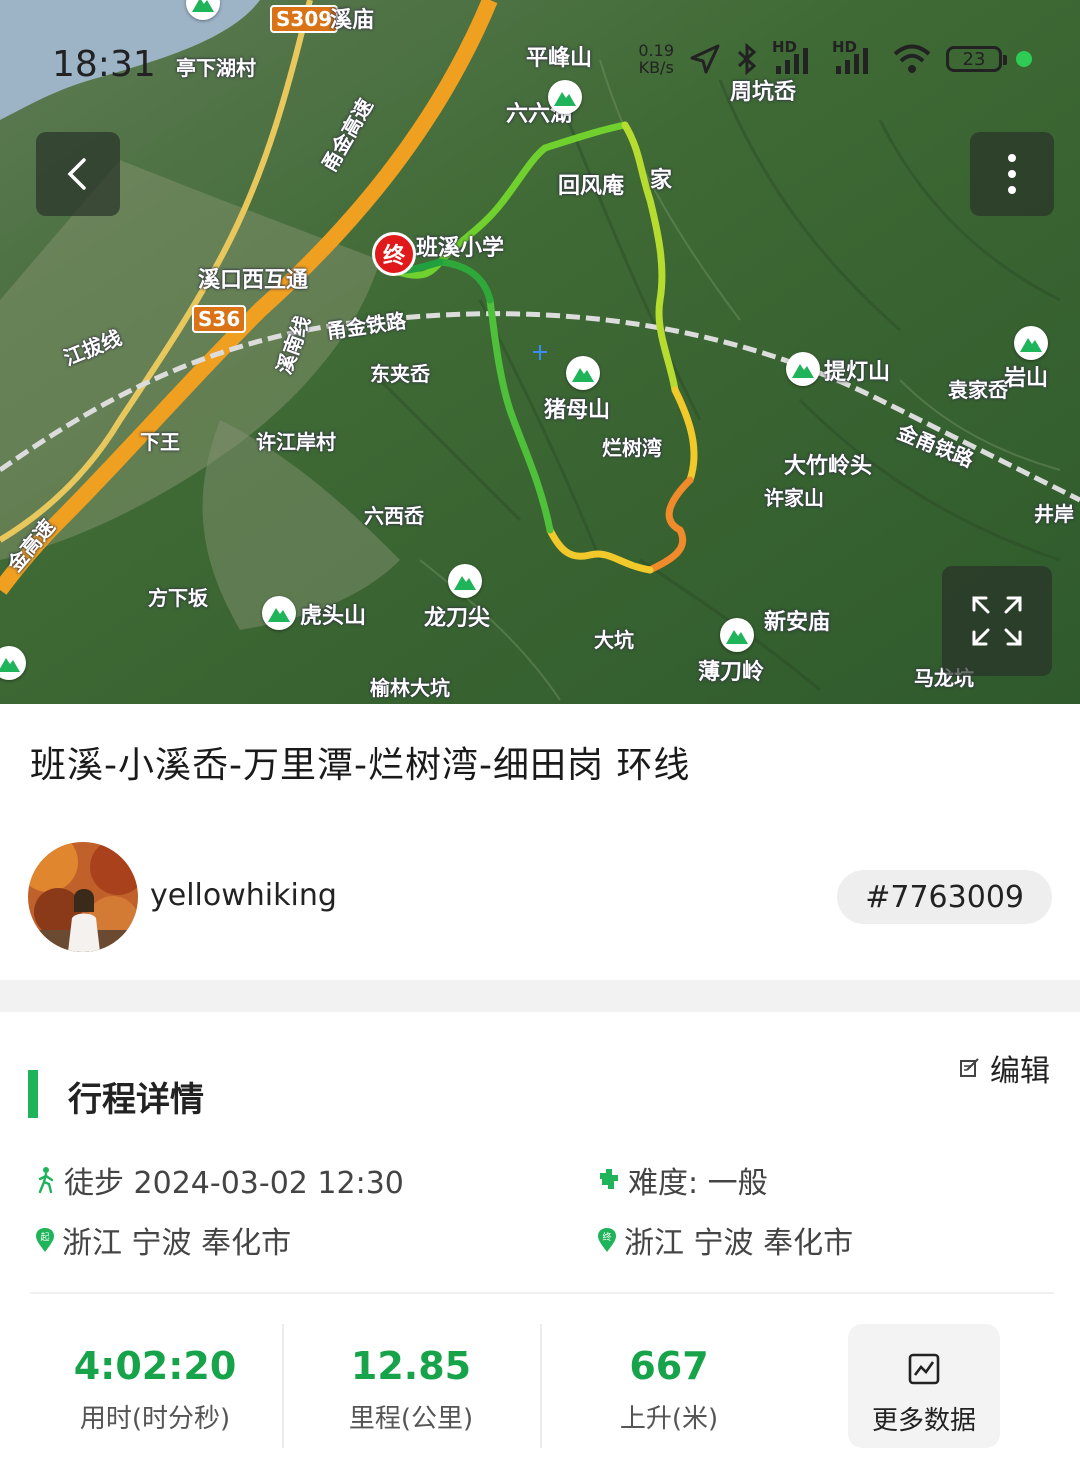 The width and height of the screenshot is (1080, 1484). What do you see at coordinates (83, 897) in the screenshot?
I see `avatar` at bounding box center [83, 897].